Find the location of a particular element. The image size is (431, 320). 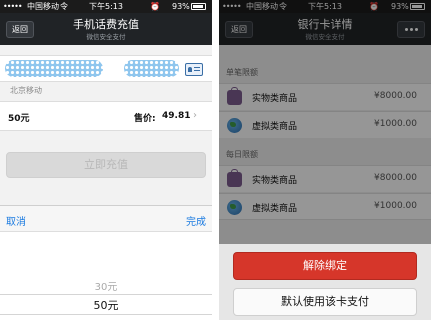

picker-done-button: 完成 is located at coordinates (196, 220).